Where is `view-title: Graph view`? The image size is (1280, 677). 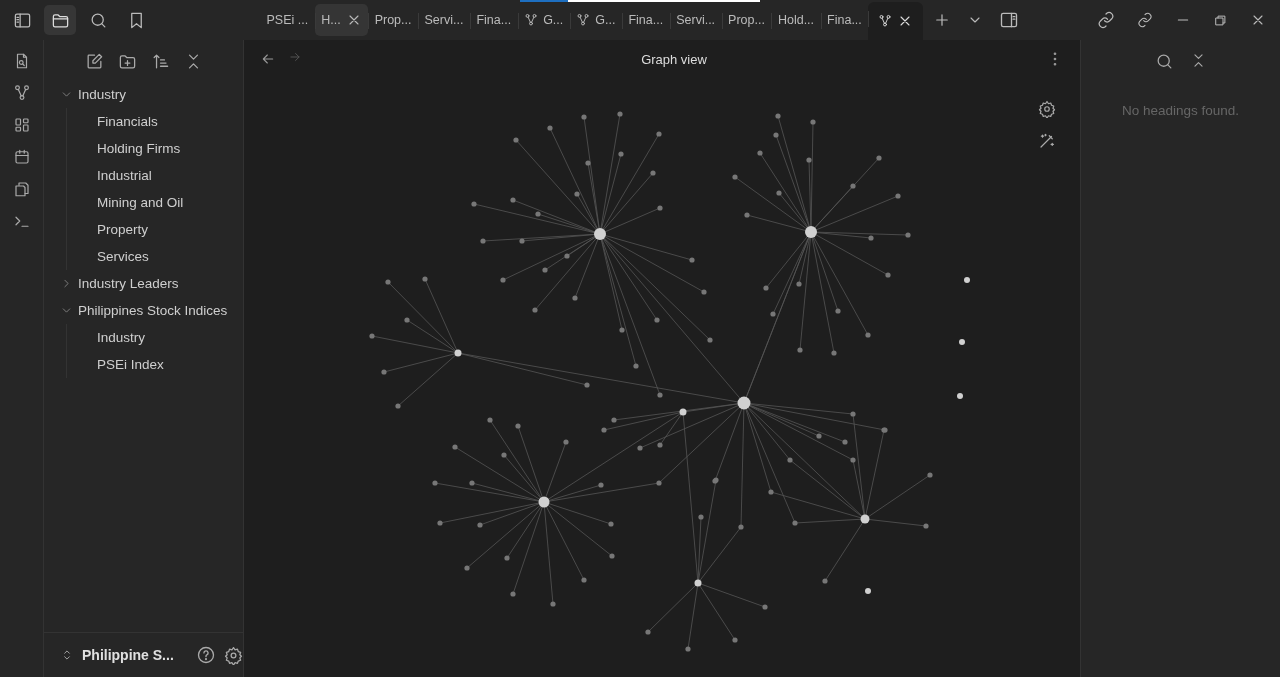
view-title: Graph view is located at coordinates (674, 59).